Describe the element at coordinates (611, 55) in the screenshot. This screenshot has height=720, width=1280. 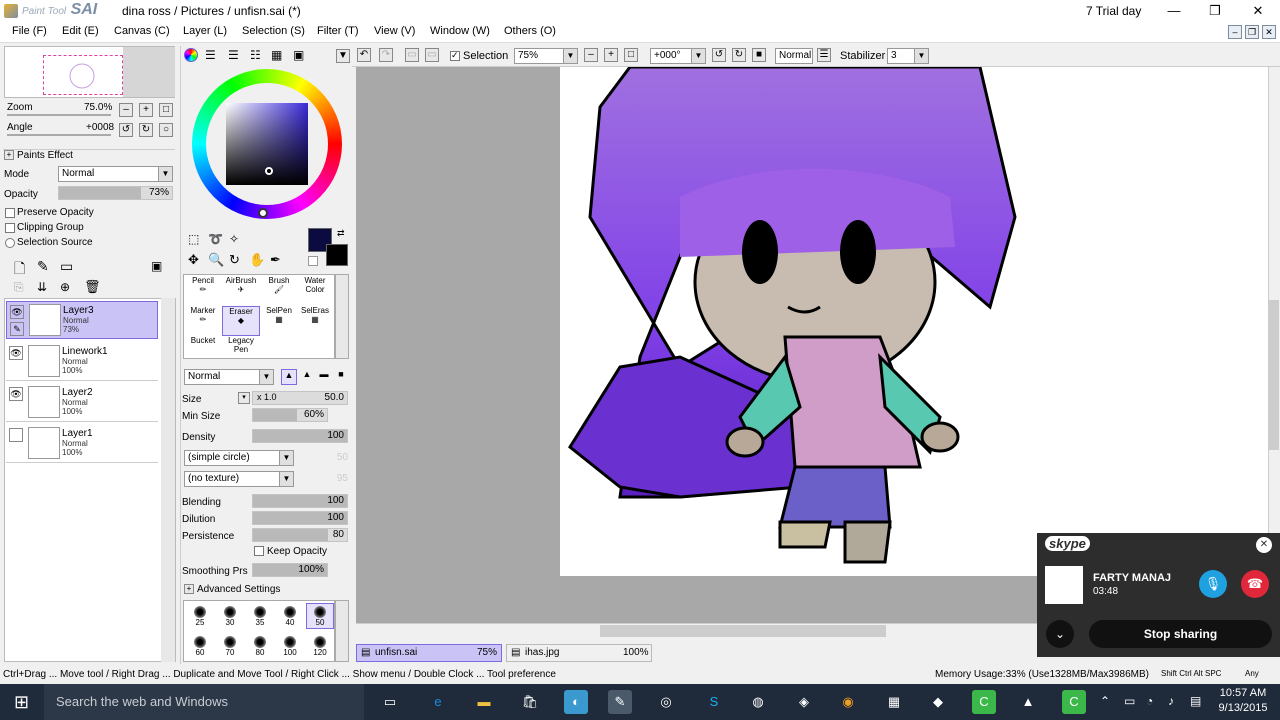
I see `toolbar-zoom-in-icon: +` at that location.